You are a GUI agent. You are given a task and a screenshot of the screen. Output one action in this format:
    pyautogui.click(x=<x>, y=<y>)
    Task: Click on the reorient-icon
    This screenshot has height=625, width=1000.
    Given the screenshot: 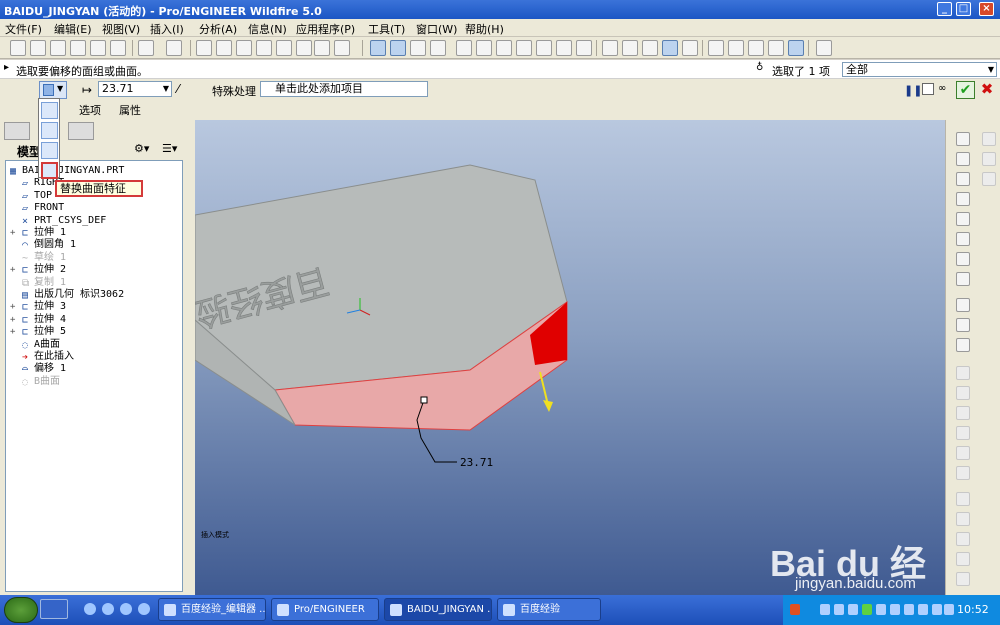 What is the action you would take?
    pyautogui.click(x=524, y=48)
    